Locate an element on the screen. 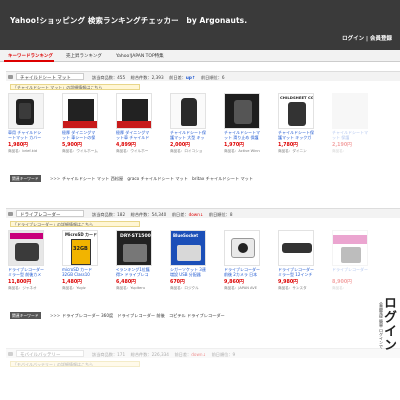 This screenshot has height=400, width=400. product-card: チャイルドシートマット 保護 2,190円 商品名： is located at coordinates (350, 123).